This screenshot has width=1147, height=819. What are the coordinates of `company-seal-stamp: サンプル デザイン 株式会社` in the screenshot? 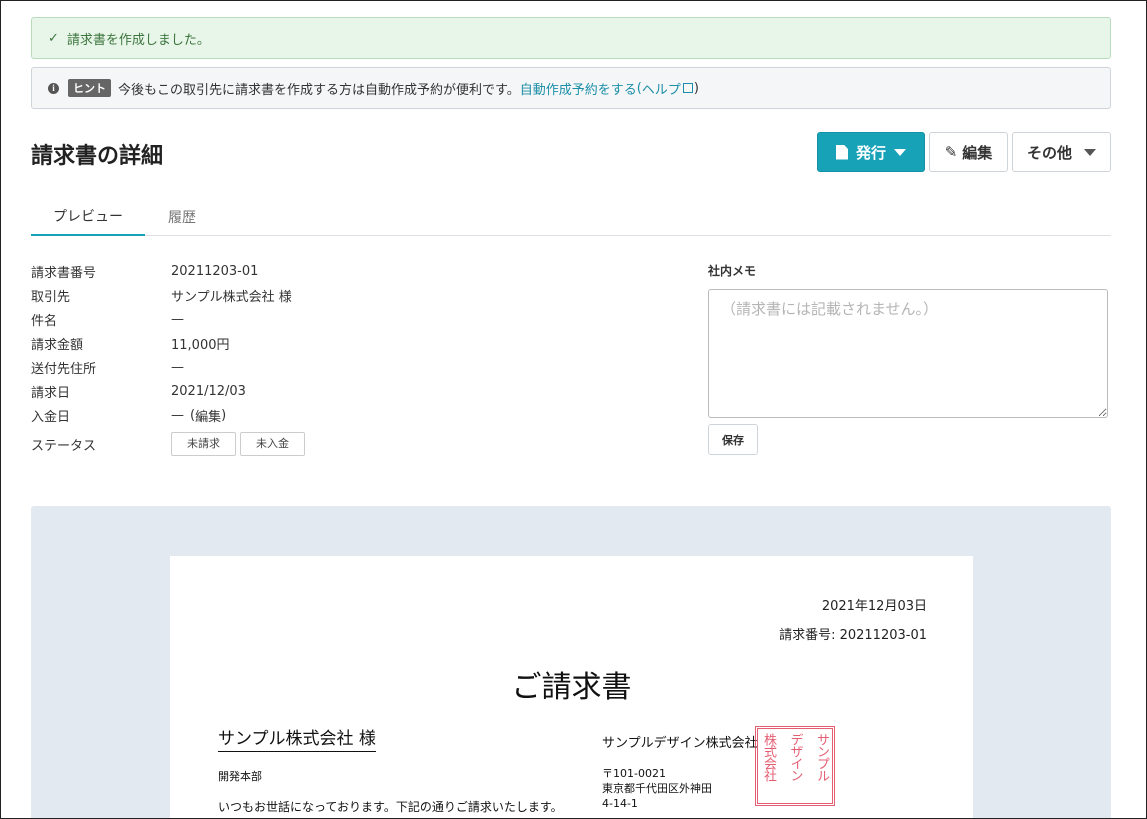 It's located at (795, 766).